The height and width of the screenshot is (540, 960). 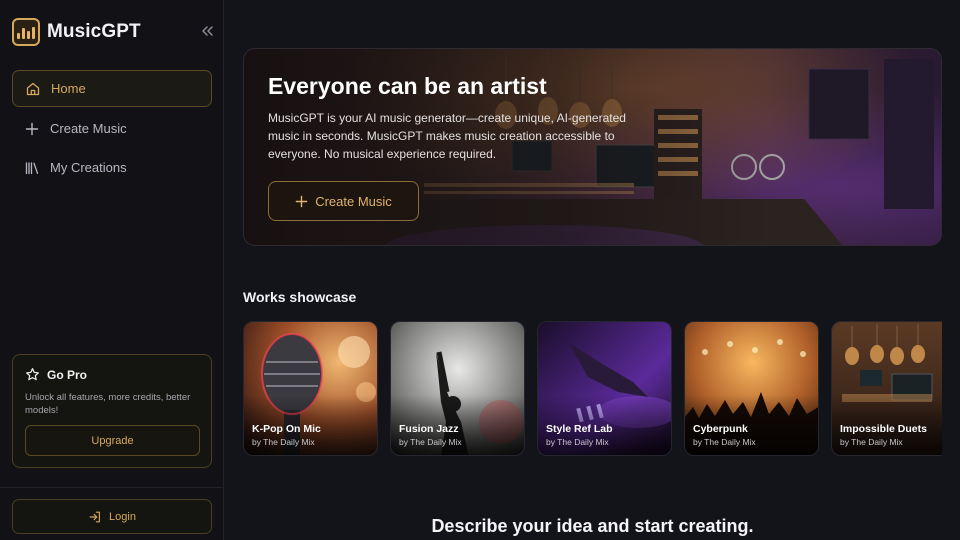 I want to click on login-button: Login, so click(x=112, y=516).